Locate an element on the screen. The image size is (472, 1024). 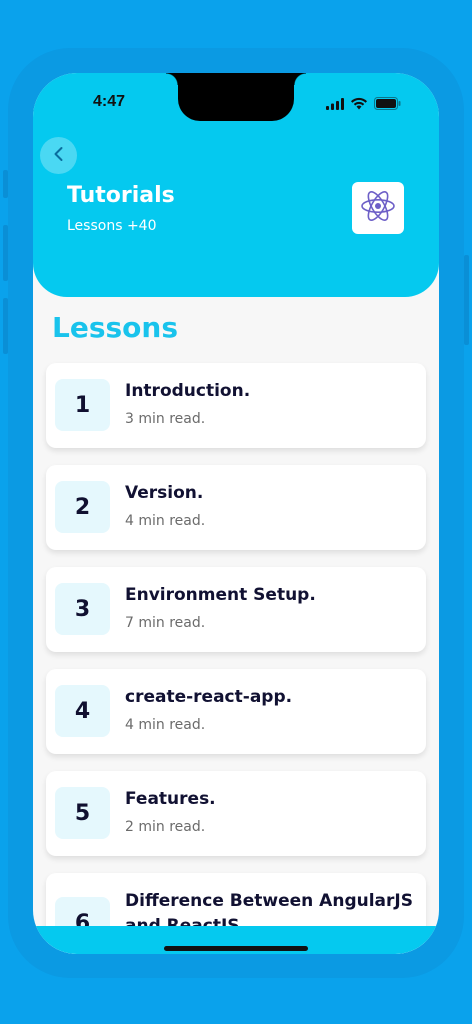
volume-up-button is located at coordinates (5, 253).